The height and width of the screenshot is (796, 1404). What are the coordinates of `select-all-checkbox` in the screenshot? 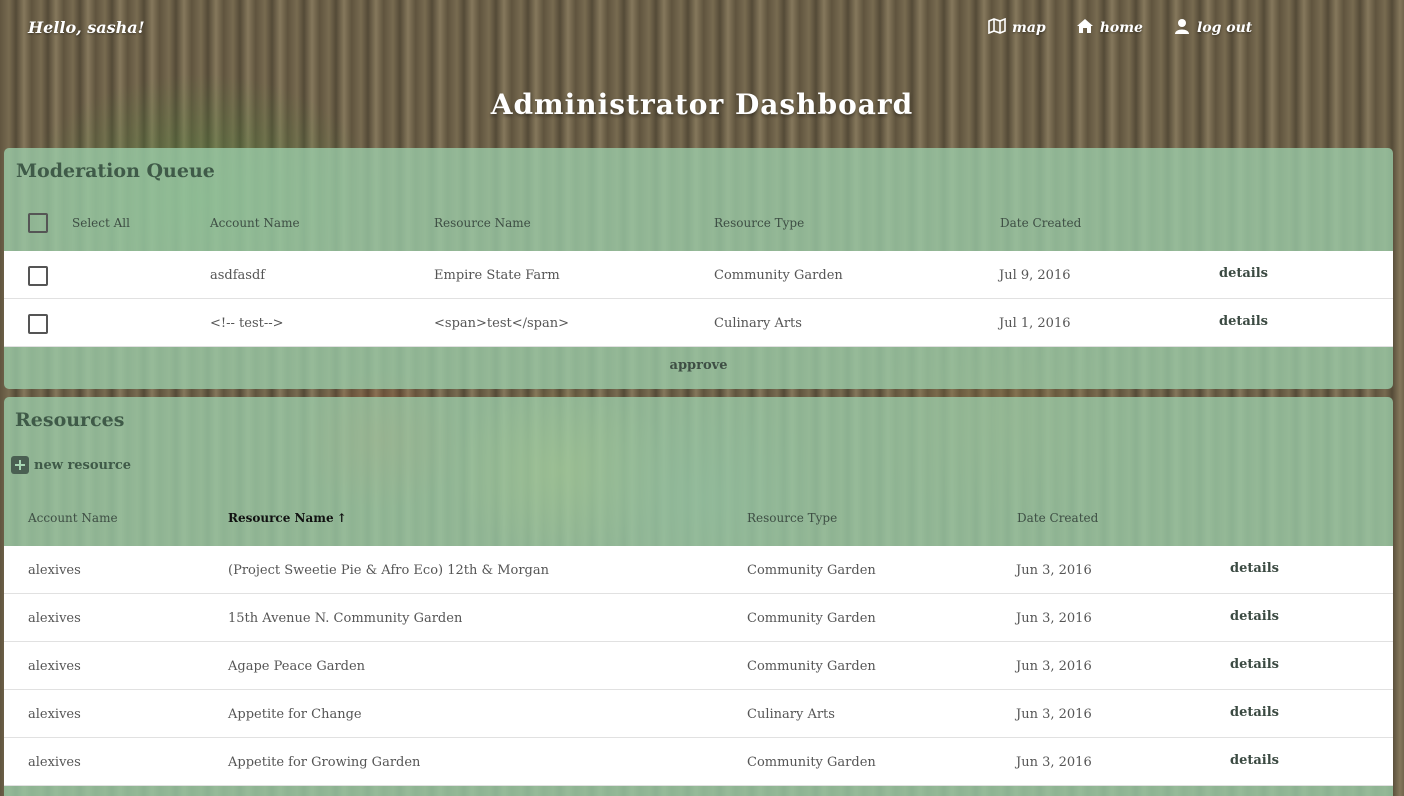 It's located at (38, 223).